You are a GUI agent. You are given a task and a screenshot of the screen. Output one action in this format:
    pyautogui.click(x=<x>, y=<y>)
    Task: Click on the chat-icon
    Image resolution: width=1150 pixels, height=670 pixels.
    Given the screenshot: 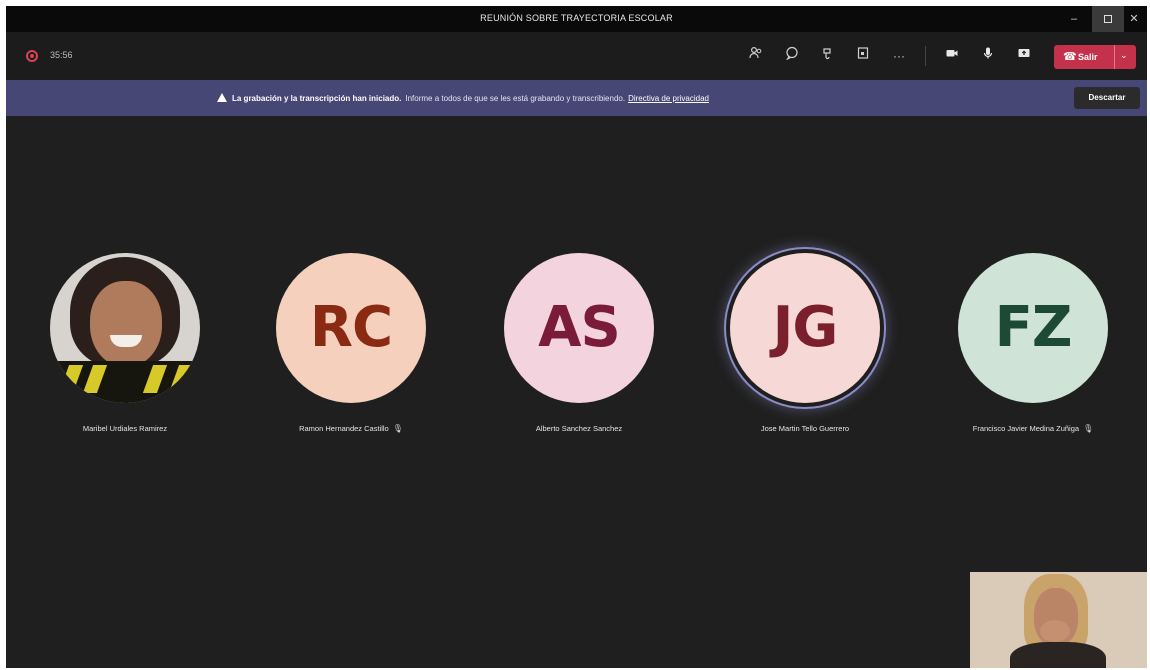 What is the action you would take?
    pyautogui.click(x=792, y=56)
    